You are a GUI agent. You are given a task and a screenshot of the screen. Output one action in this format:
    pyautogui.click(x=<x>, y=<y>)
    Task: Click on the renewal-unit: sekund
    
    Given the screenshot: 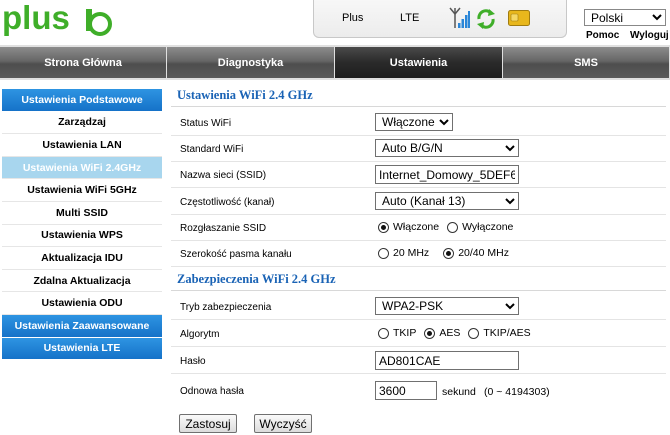 What is the action you would take?
    pyautogui.click(x=459, y=392)
    